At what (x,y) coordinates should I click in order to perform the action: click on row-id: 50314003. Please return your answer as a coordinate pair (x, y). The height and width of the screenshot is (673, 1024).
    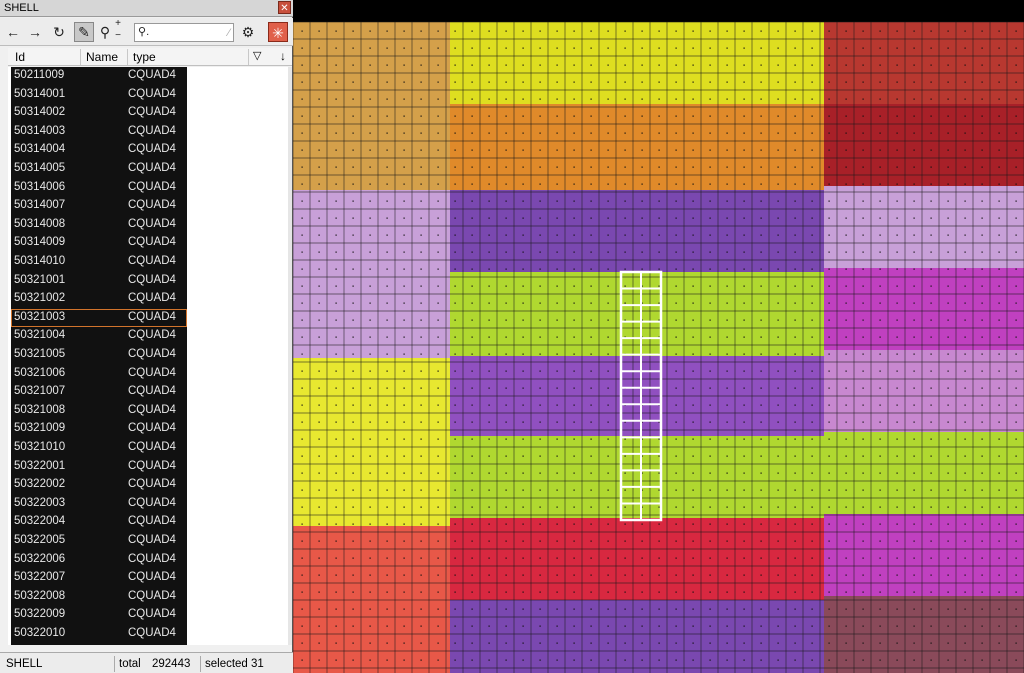
    Looking at the image, I should click on (40, 130).